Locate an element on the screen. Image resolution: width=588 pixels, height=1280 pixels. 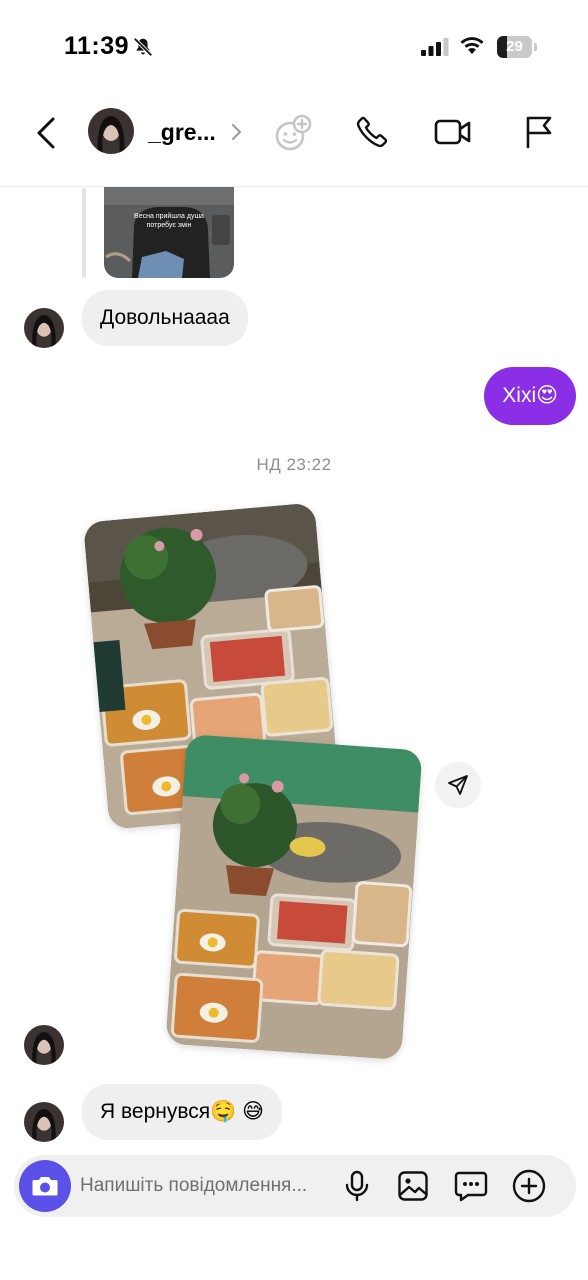
status-time: 11:39 is located at coordinates (97, 46).